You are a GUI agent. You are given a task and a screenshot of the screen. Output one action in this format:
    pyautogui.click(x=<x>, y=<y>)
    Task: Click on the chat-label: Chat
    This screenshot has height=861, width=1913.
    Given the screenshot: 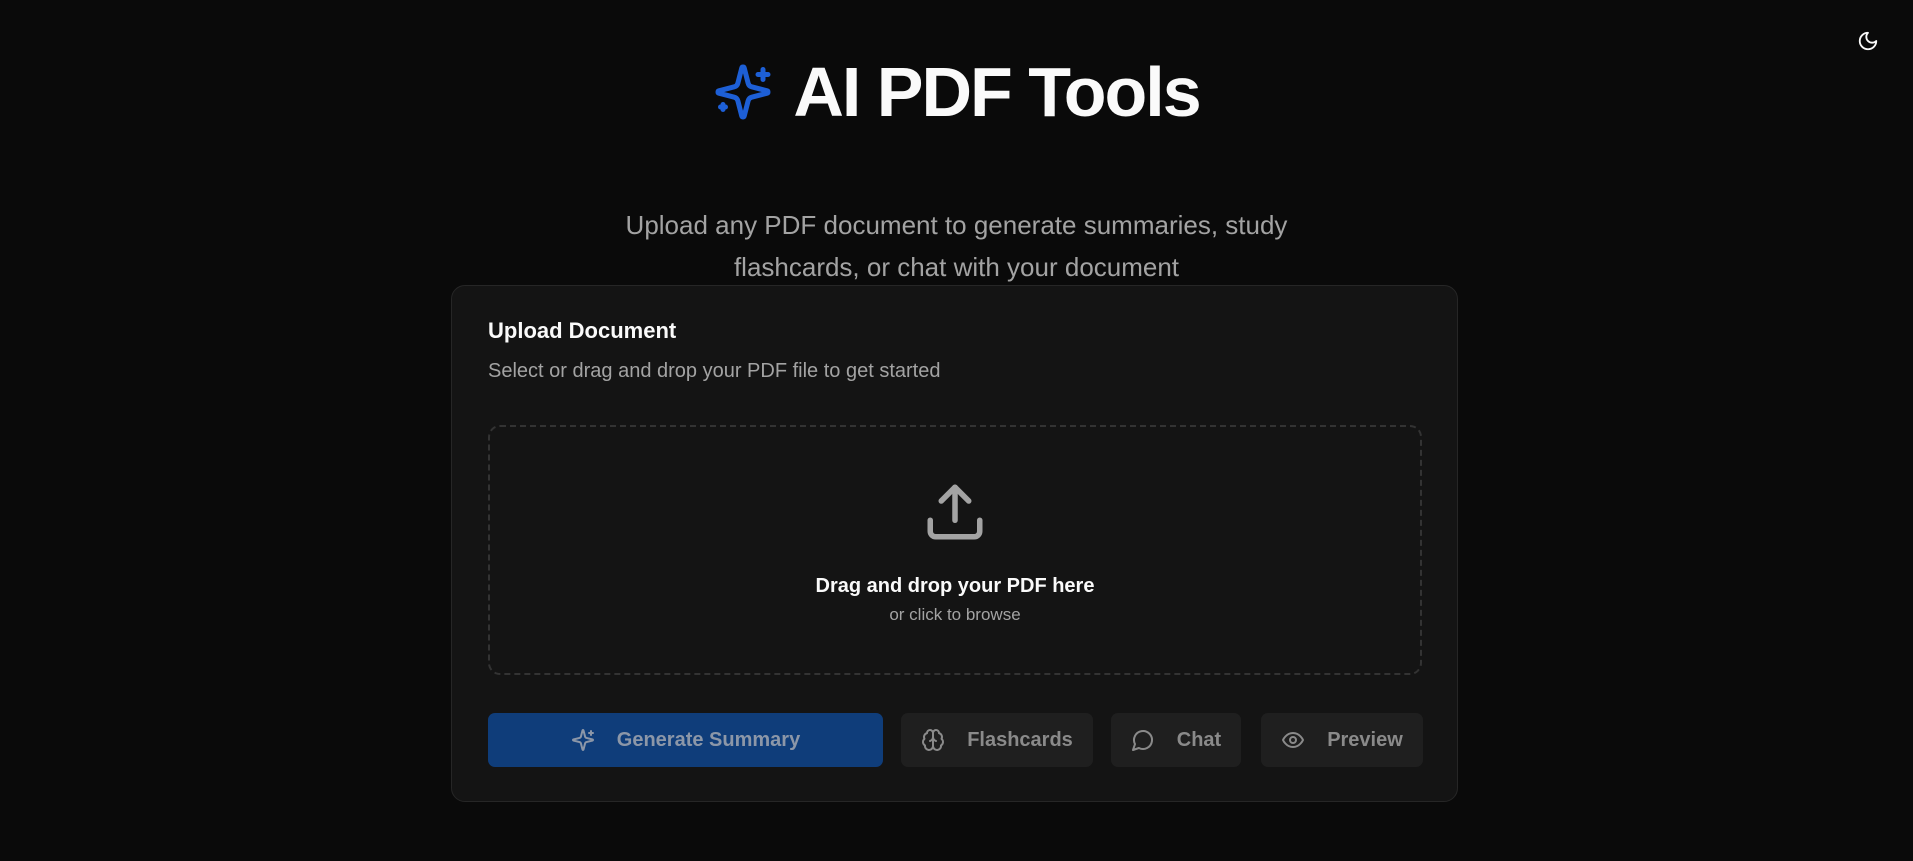 What is the action you would take?
    pyautogui.click(x=1199, y=739)
    